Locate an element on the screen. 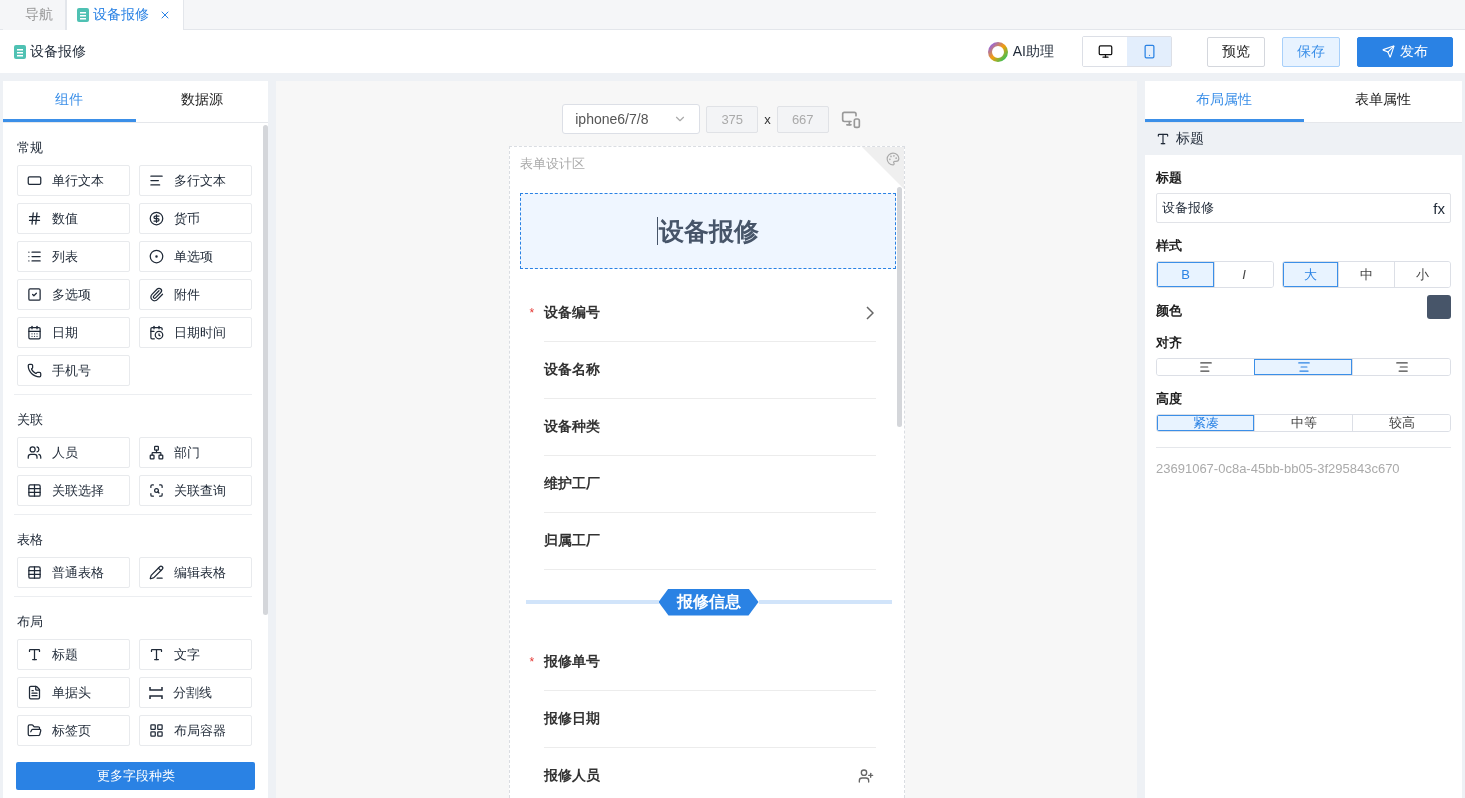  align-left-icon is located at coordinates (1205, 367).